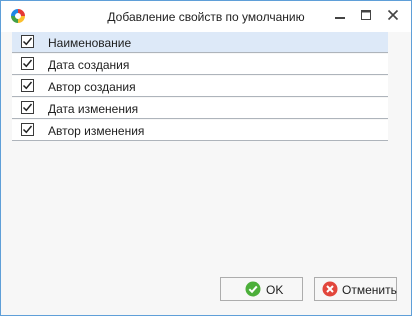 This screenshot has width=412, height=316. I want to click on close-icon, so click(393, 15).